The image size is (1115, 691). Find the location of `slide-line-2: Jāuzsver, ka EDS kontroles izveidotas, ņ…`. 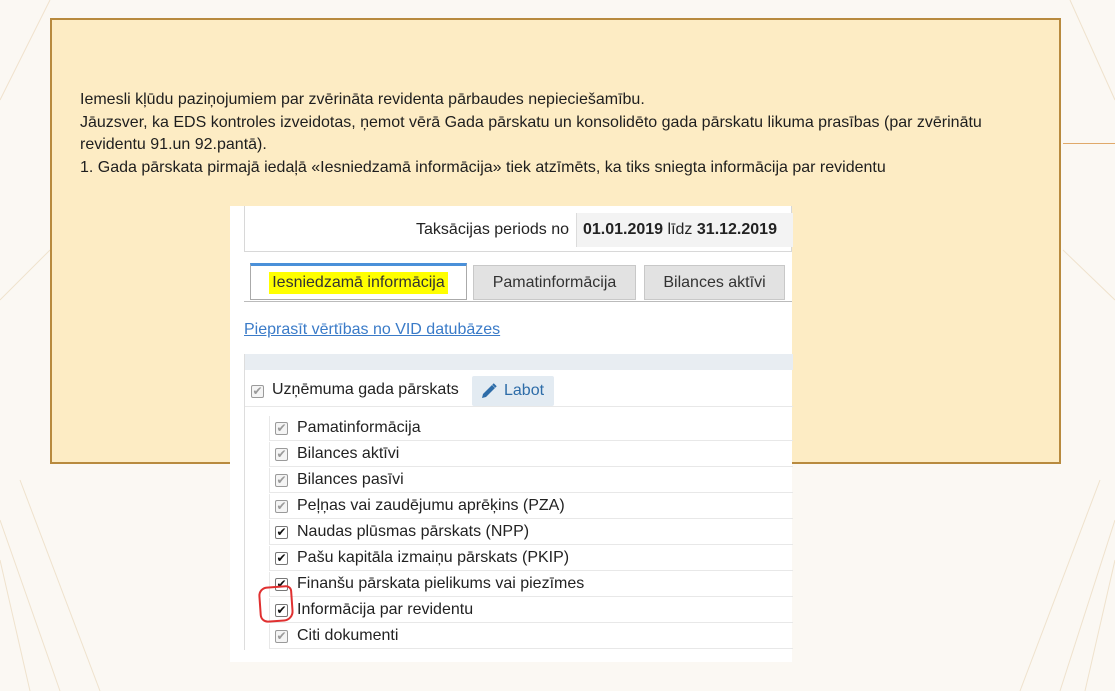

slide-line-2: Jāuzsver, ka EDS kontroles izveidotas, ņ… is located at coordinates (531, 133).